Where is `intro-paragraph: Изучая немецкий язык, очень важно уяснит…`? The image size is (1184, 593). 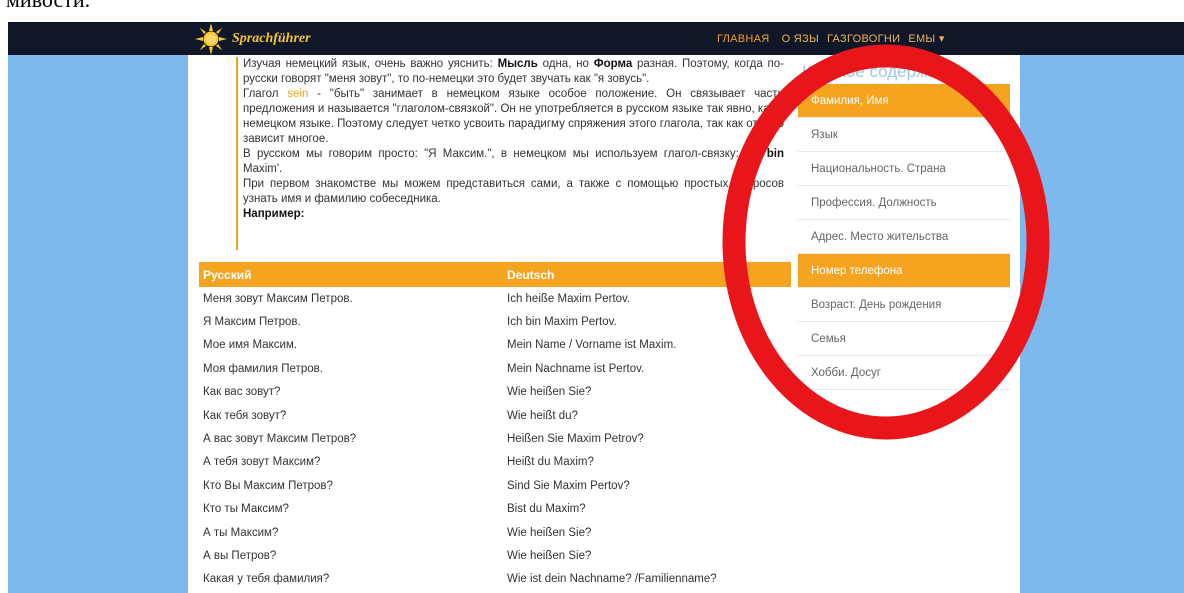
intro-paragraph: Изучая немецкий язык, очень важно уяснит… is located at coordinates (513, 71).